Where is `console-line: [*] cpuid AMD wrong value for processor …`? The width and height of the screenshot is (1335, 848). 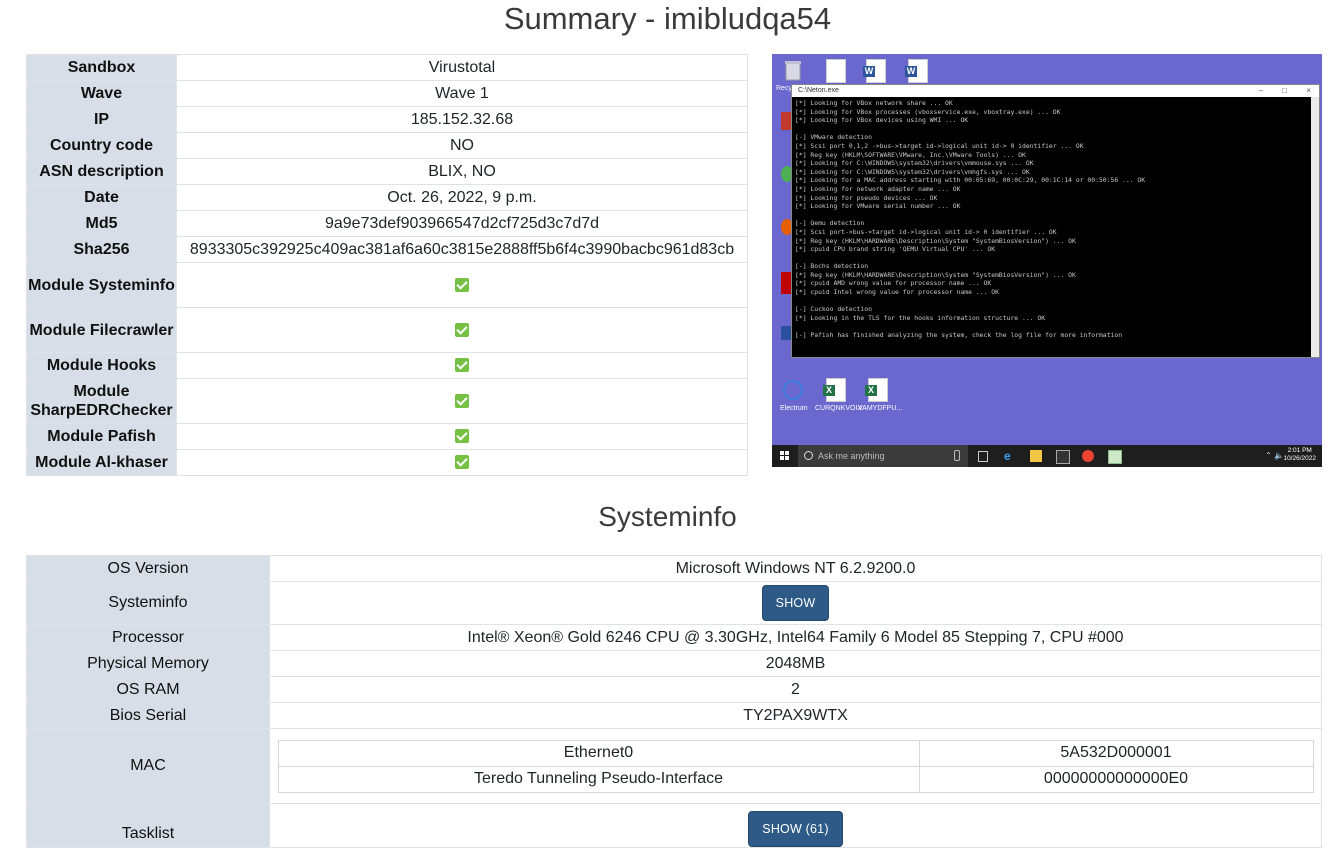
console-line: [*] cpuid AMD wrong value for processor … is located at coordinates (893, 283).